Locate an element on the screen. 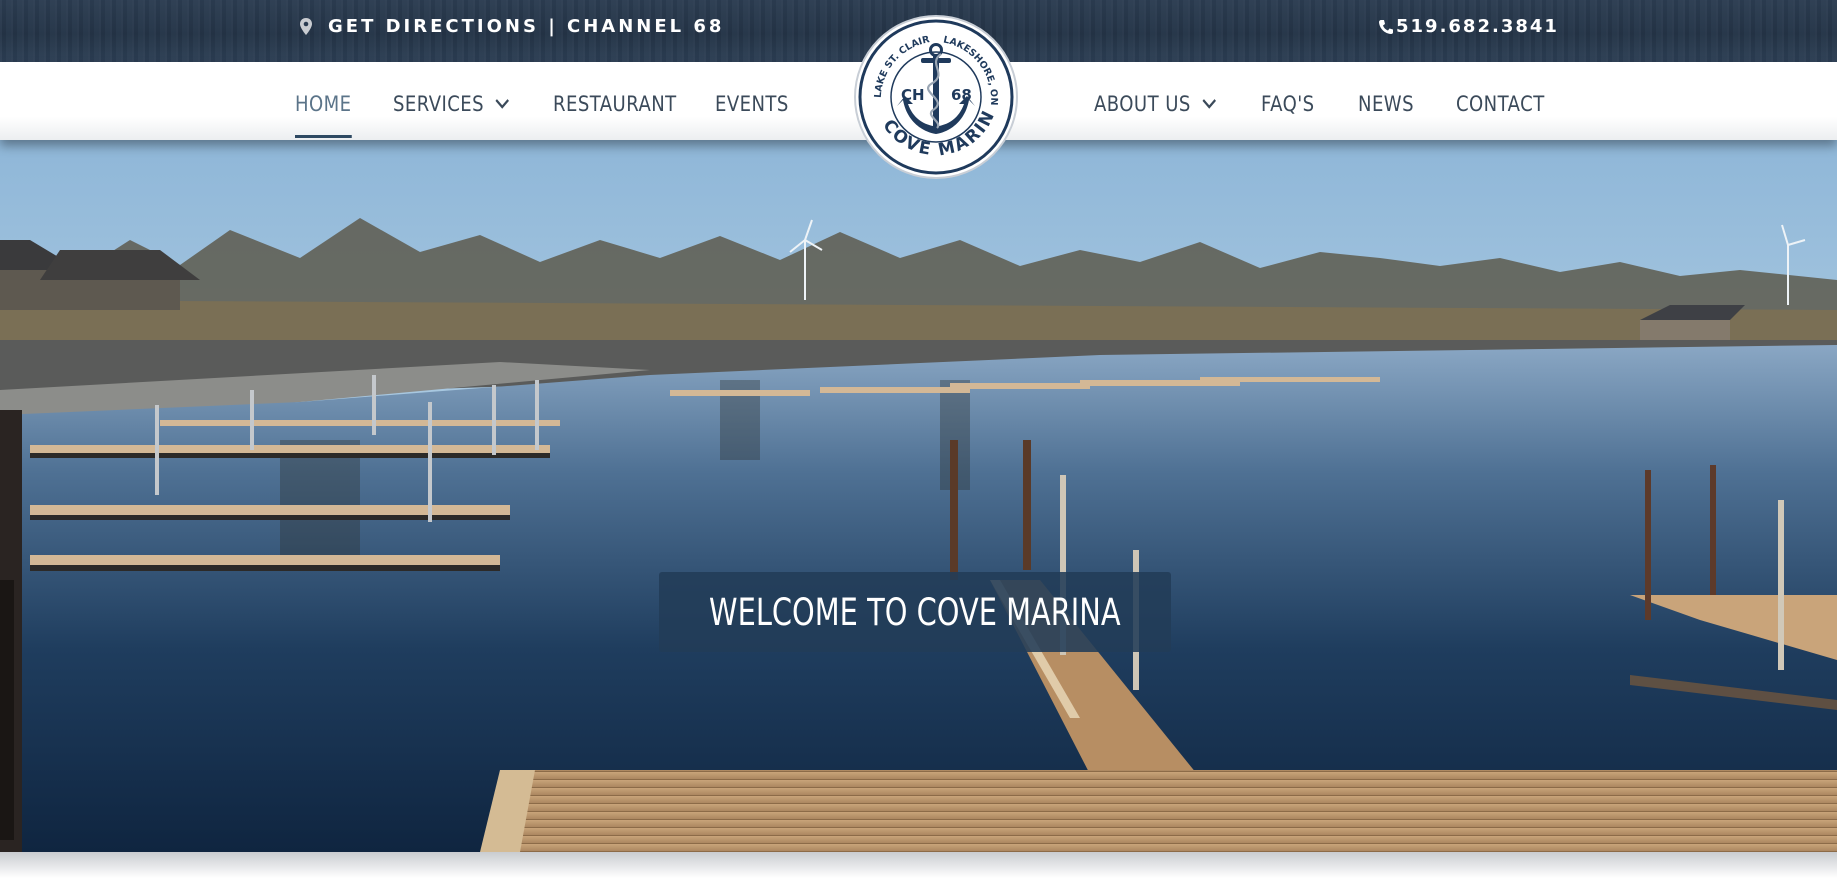 Image resolution: width=1837 pixels, height=878 pixels. map-pin-icon is located at coordinates (306, 26).